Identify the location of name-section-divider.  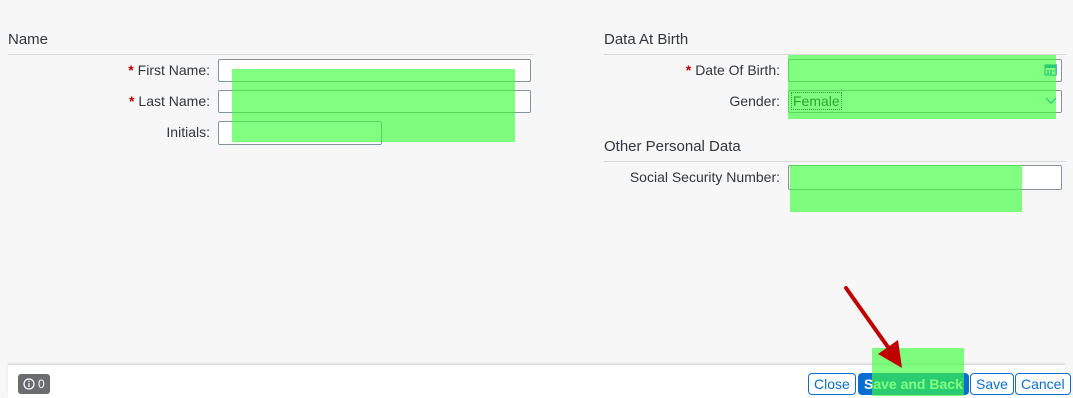
(271, 54).